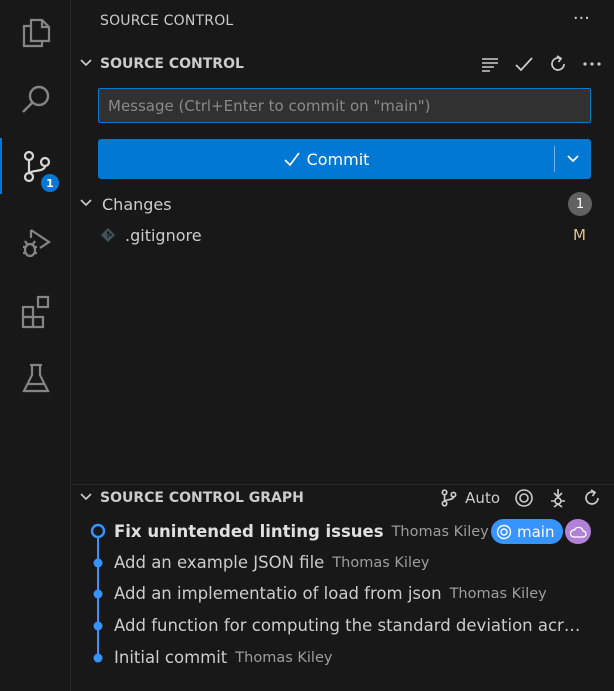 The image size is (614, 691). Describe the element at coordinates (482, 498) in the screenshot. I see `auto-label: Auto` at that location.